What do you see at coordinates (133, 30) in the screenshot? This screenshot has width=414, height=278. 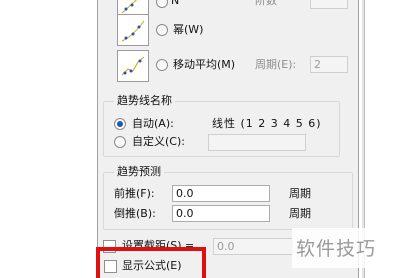 I see `power-trend-icon` at bounding box center [133, 30].